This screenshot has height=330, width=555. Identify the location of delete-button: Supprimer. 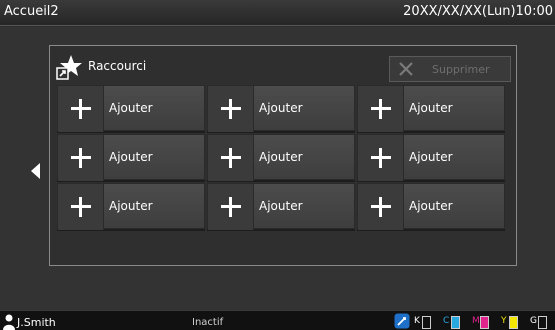
(450, 69).